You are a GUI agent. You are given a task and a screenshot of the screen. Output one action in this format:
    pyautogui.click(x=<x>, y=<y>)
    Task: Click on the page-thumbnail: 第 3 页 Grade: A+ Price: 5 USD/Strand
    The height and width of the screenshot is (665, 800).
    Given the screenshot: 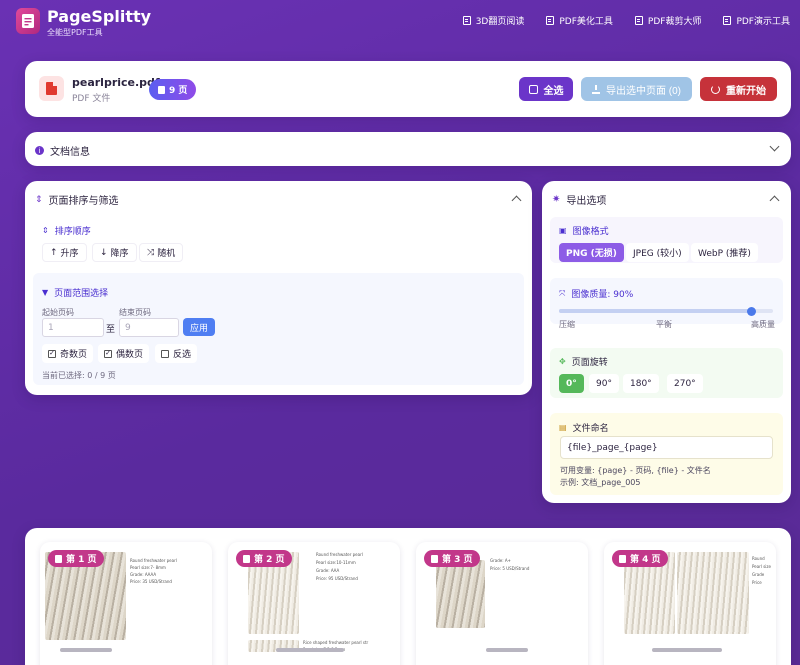 What is the action you would take?
    pyautogui.click(x=502, y=603)
    